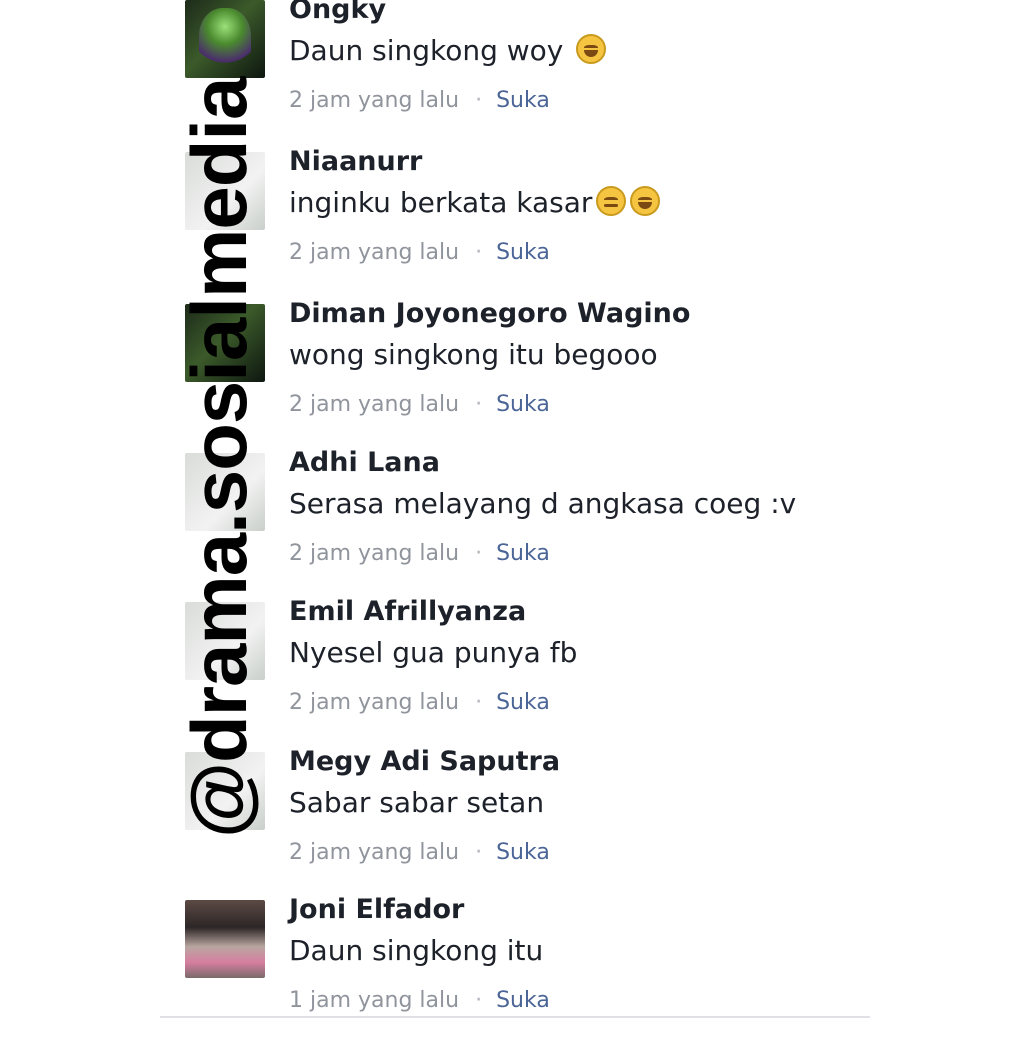 The height and width of the screenshot is (1050, 1024). Describe the element at coordinates (374, 1000) in the screenshot. I see `comment-timestamp: 1 jam yang lalu` at that location.